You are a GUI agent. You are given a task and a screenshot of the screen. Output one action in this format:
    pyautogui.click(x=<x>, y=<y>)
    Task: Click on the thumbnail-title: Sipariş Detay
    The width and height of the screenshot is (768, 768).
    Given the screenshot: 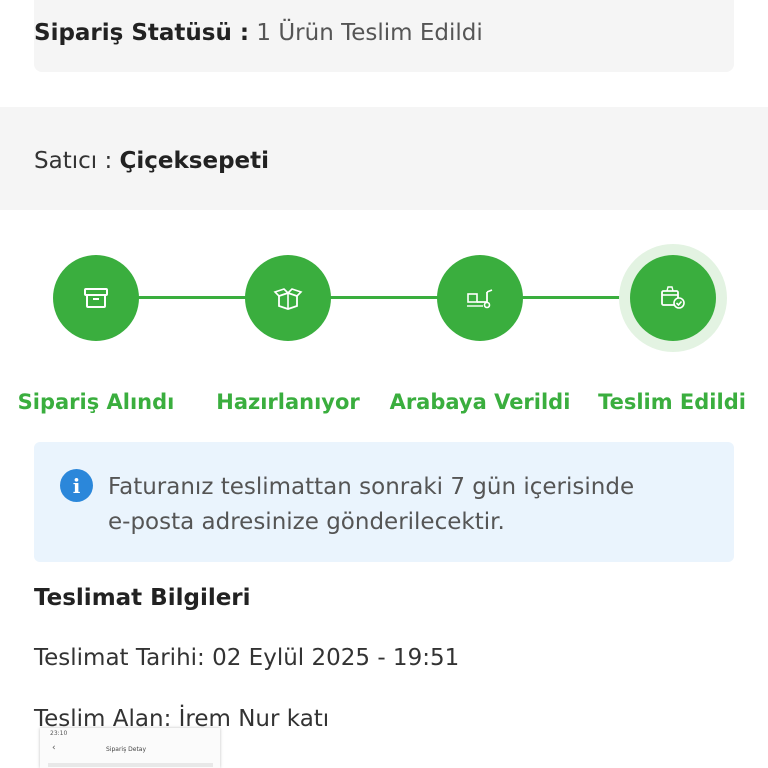 What is the action you would take?
    pyautogui.click(x=126, y=749)
    